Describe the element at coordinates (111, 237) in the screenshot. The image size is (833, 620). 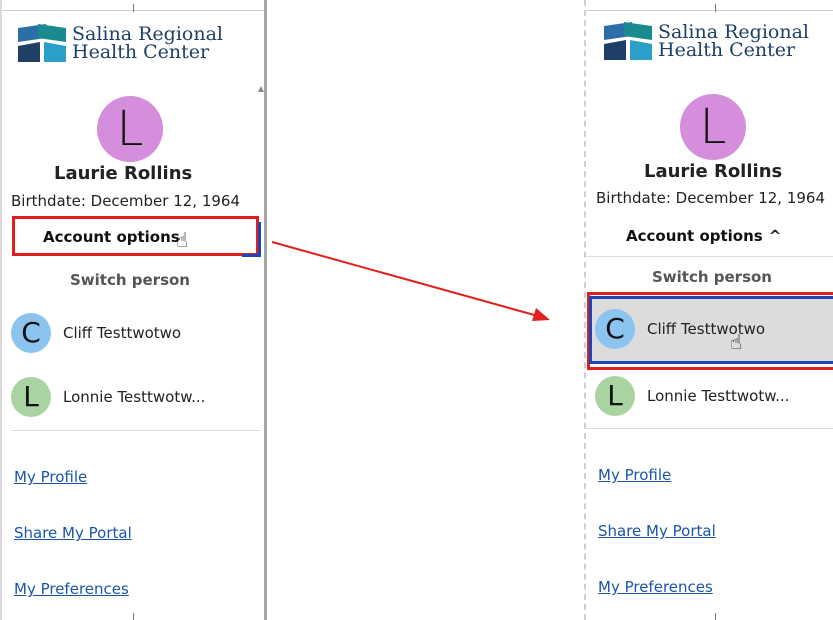
I see `account-options-button: Account options` at that location.